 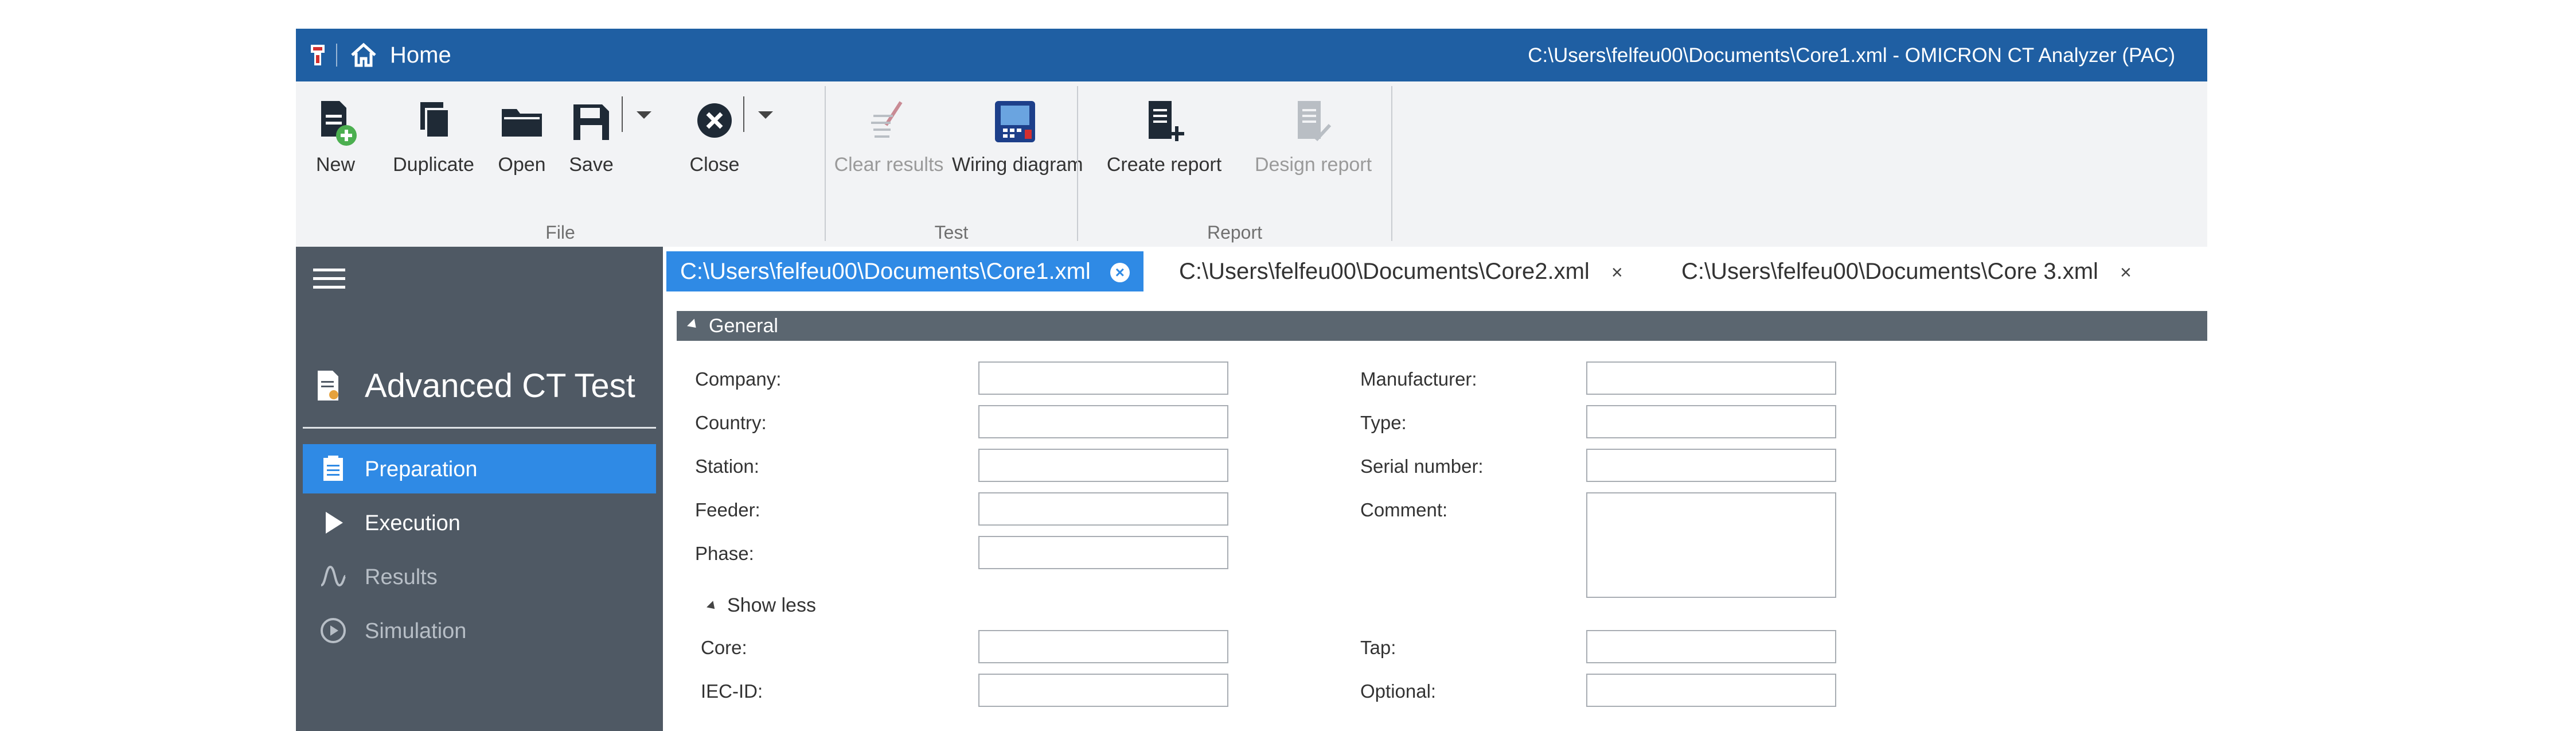 What do you see at coordinates (1419, 379) in the screenshot?
I see `manufacturer-label: Manufacturer:` at bounding box center [1419, 379].